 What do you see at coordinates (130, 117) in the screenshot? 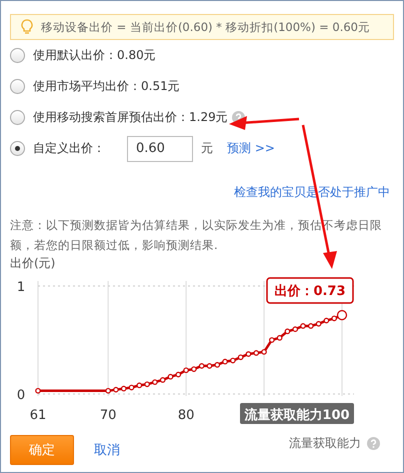
I see `option-label: 使用移动搜索首屏预估出价：1.29元` at bounding box center [130, 117].